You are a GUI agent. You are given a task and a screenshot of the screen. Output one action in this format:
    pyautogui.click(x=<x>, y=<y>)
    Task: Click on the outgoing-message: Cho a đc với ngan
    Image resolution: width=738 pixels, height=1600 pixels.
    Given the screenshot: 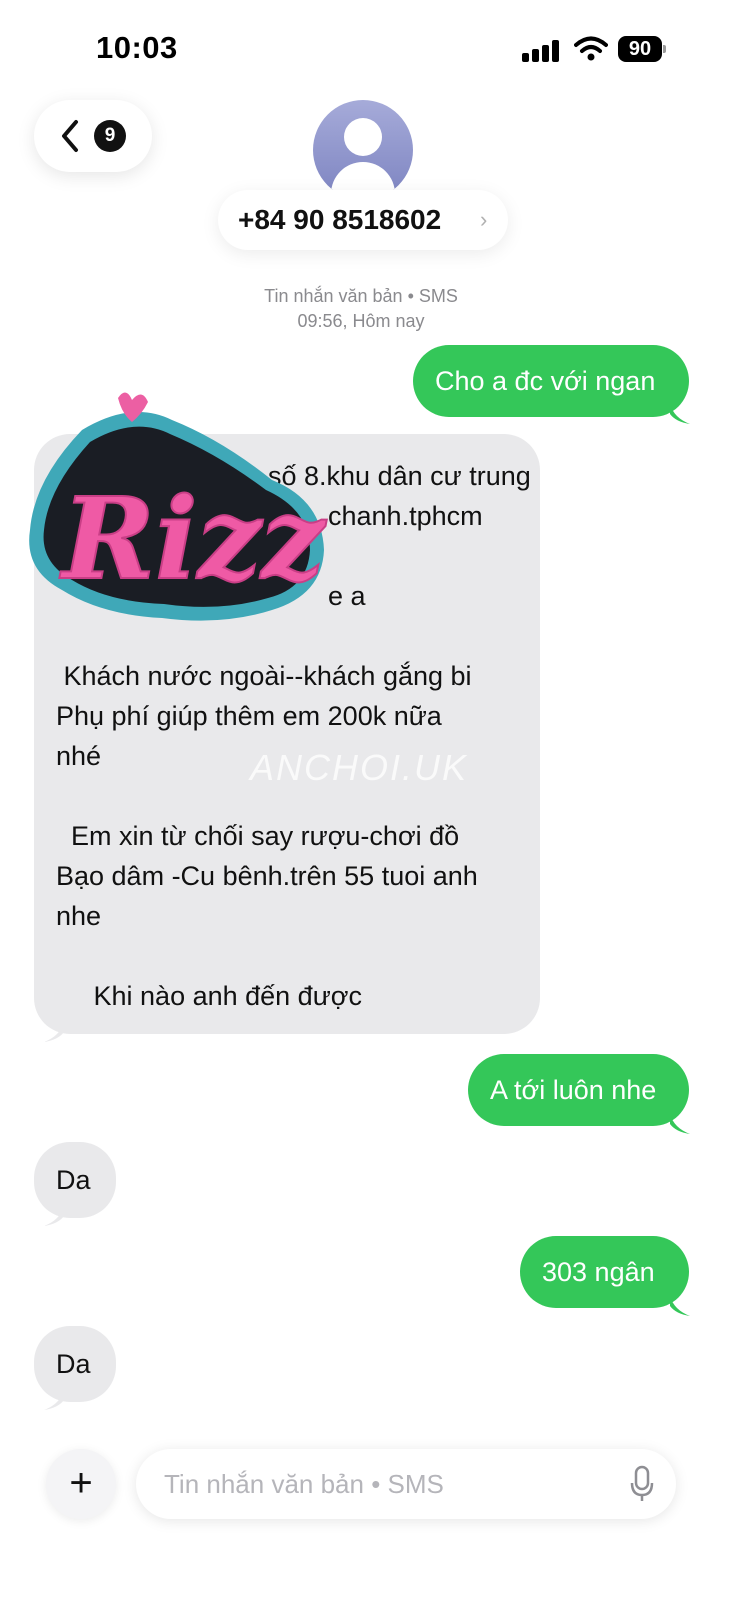 What is the action you would take?
    pyautogui.click(x=551, y=381)
    